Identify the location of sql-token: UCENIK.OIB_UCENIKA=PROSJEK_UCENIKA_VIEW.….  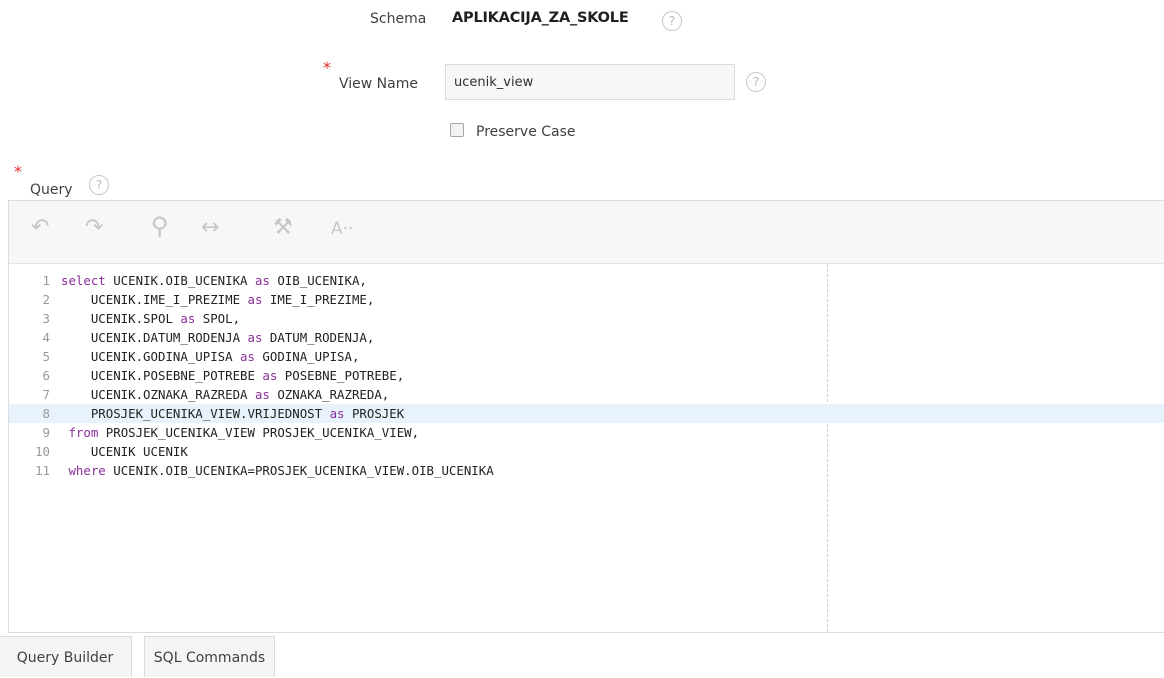
(299, 470).